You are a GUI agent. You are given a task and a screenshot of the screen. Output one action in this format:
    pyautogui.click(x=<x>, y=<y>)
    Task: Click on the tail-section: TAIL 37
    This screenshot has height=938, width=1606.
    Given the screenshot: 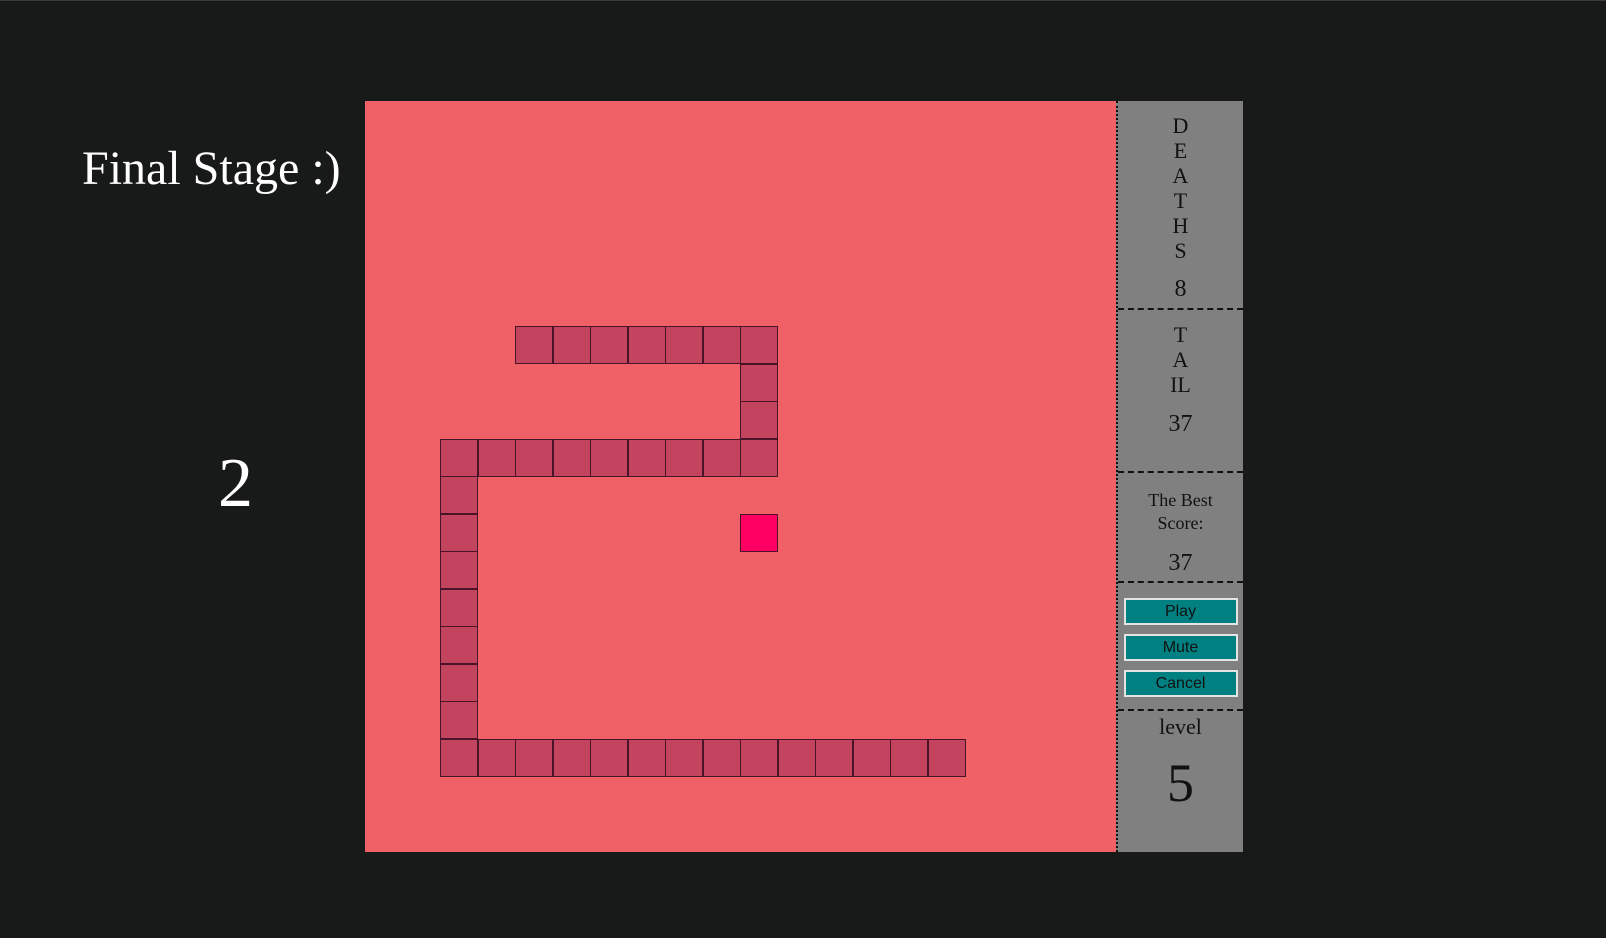 What is the action you would take?
    pyautogui.click(x=1180, y=391)
    